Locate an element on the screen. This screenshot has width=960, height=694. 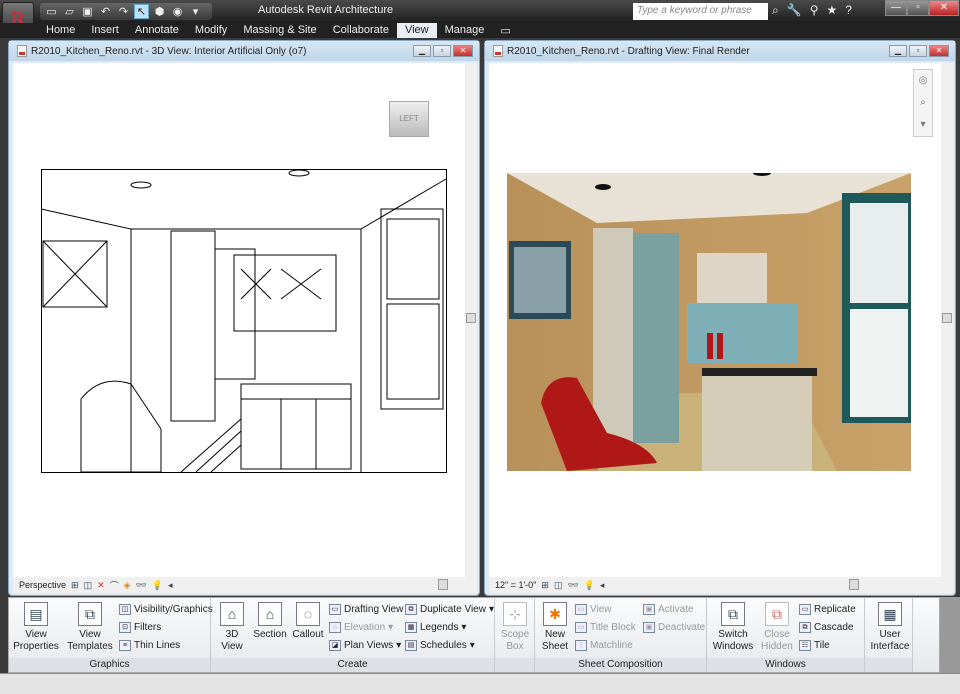
thin-lines-icon: ≡ is located at coordinates (125, 645).